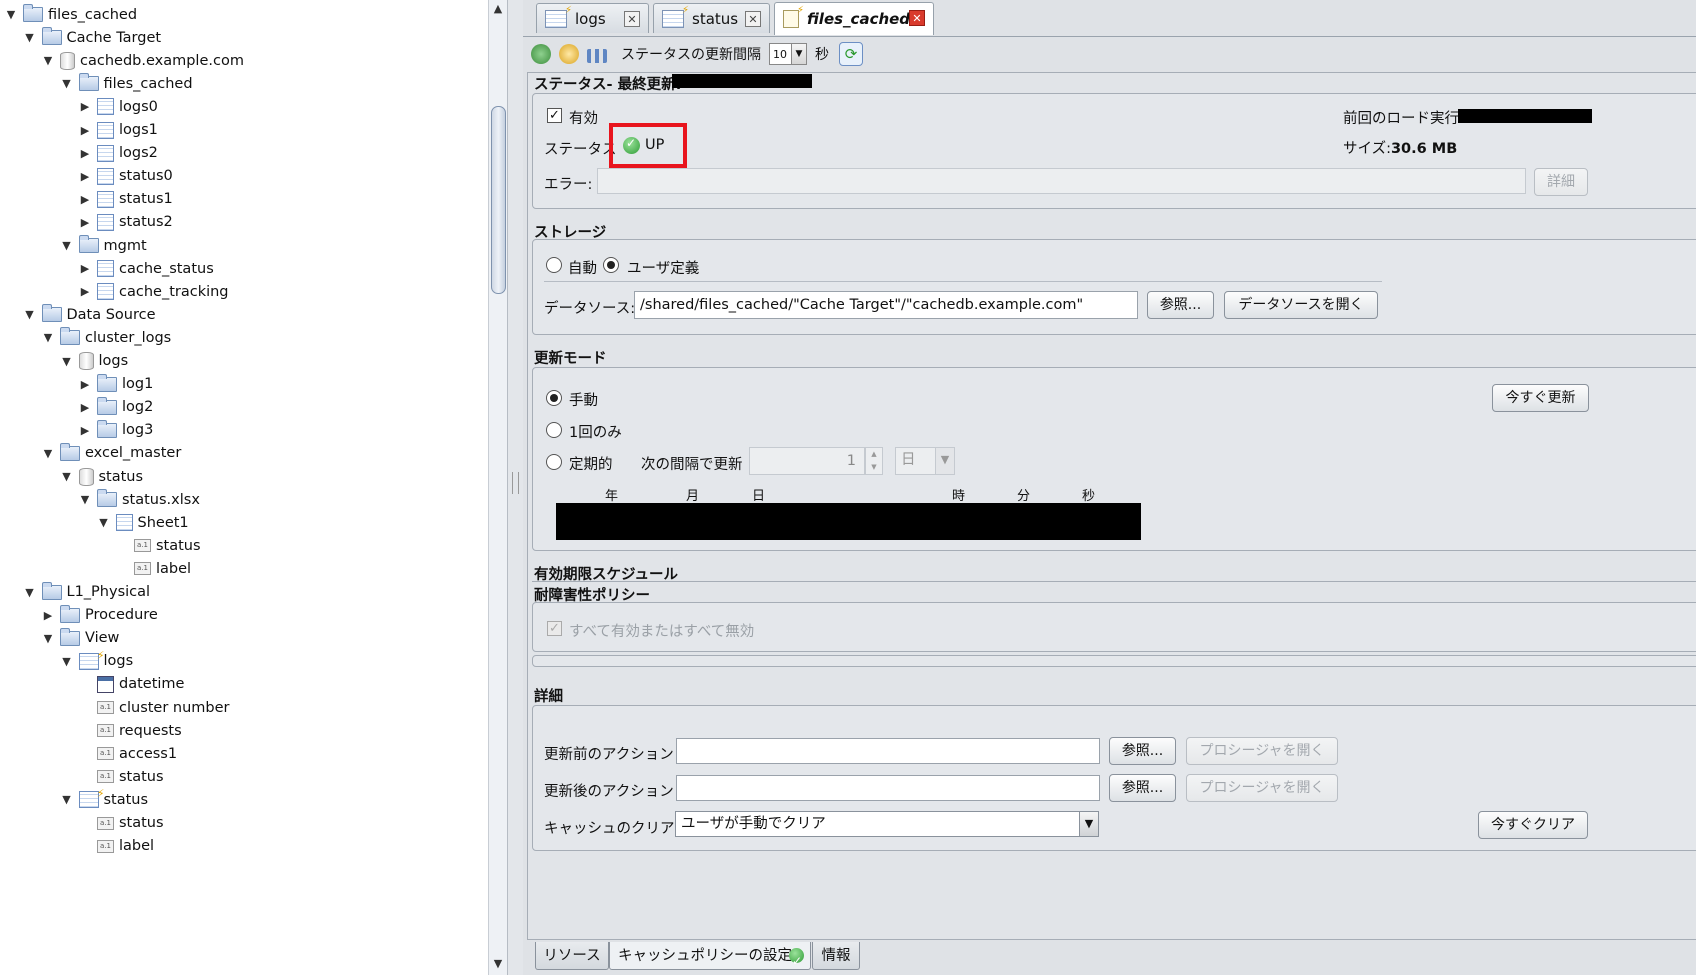  I want to click on scroll-up-arrow-icon: ▲, so click(498, 9).